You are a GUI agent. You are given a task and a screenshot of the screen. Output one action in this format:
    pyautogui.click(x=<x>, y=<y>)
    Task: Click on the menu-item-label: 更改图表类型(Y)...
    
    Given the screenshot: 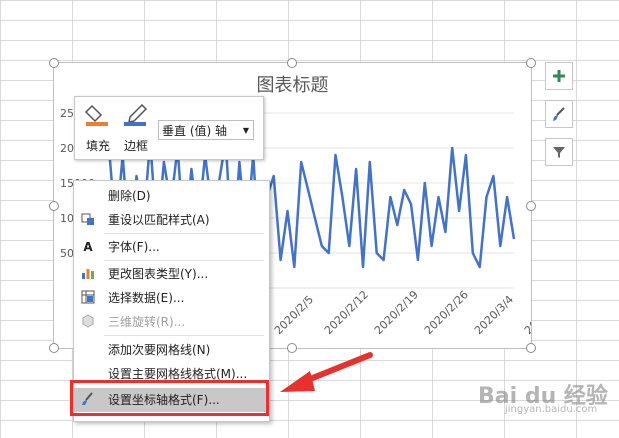 What is the action you would take?
    pyautogui.click(x=158, y=274)
    